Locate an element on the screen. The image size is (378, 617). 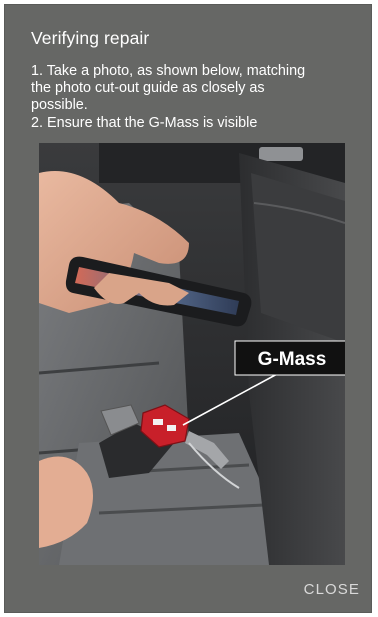
close-button: CLOSE is located at coordinates (332, 589).